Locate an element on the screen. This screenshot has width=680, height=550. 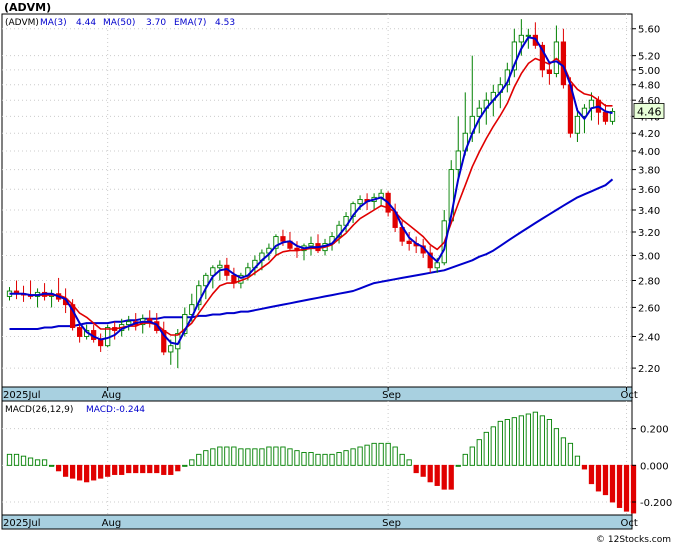
price-y-tick-label: 4.80 is located at coordinates (649, 86).